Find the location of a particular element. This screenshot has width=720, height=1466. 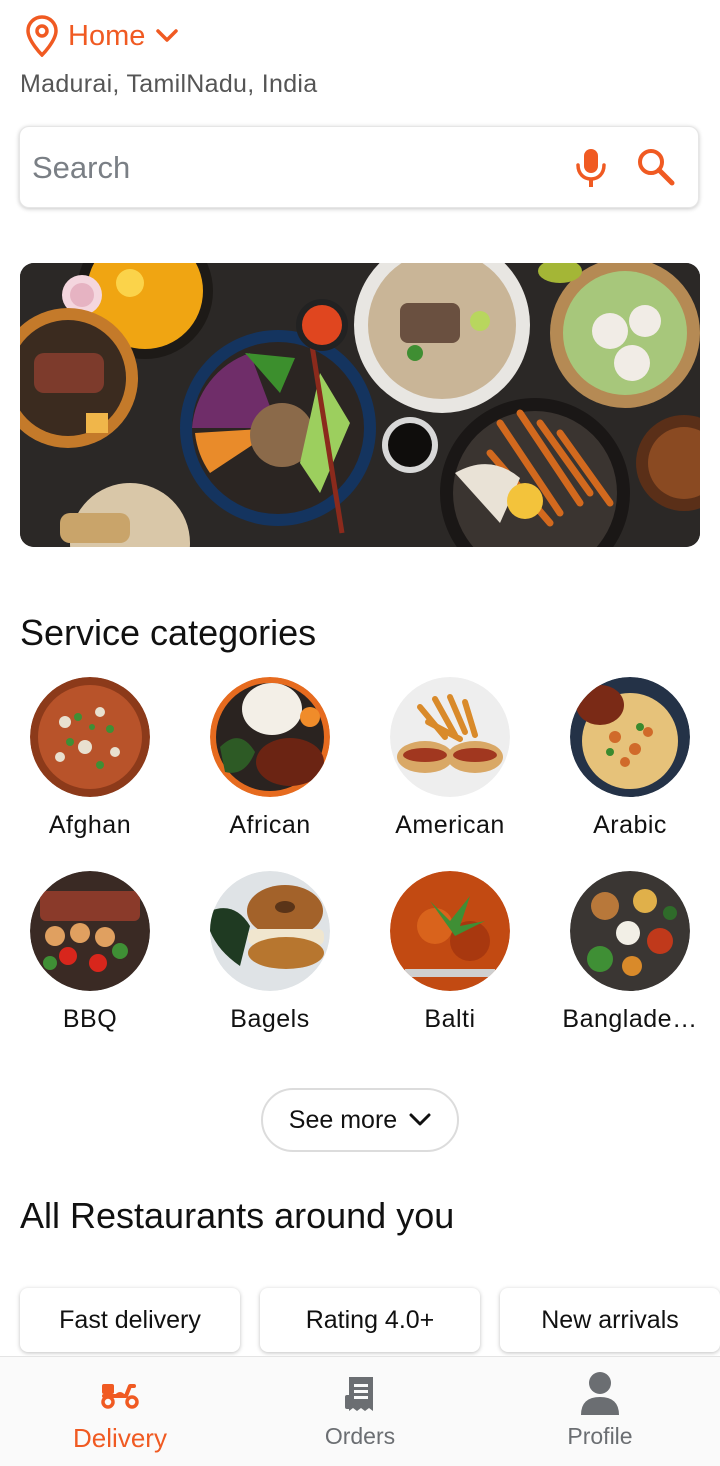

filter-chip-label: Fast delivery is located at coordinates (130, 1319).